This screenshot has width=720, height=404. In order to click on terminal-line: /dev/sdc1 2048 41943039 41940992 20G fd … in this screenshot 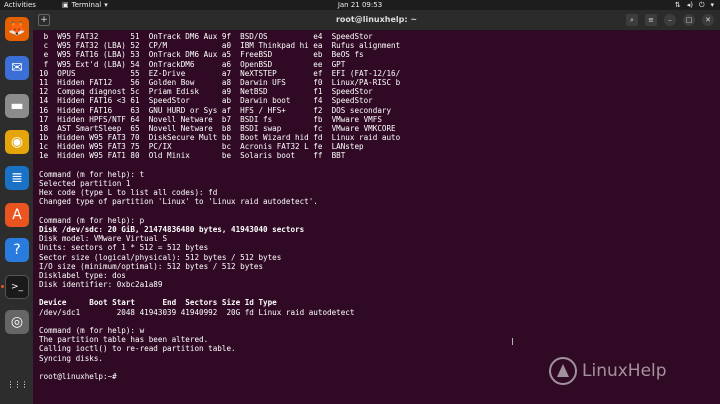, I will do `click(197, 312)`.